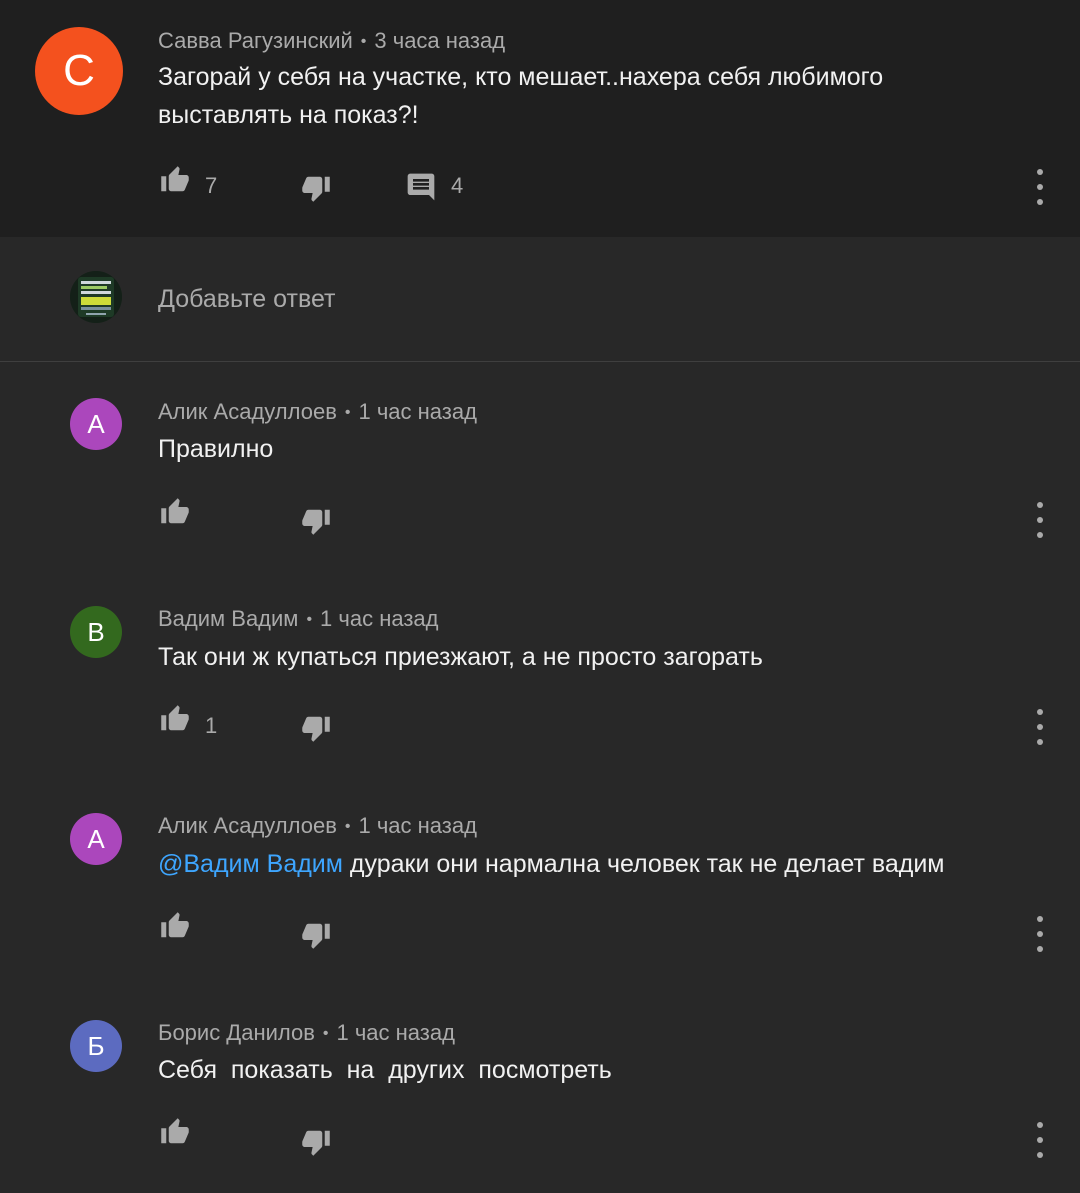 Image resolution: width=1080 pixels, height=1193 pixels. I want to click on avatar: Б, so click(96, 1046).